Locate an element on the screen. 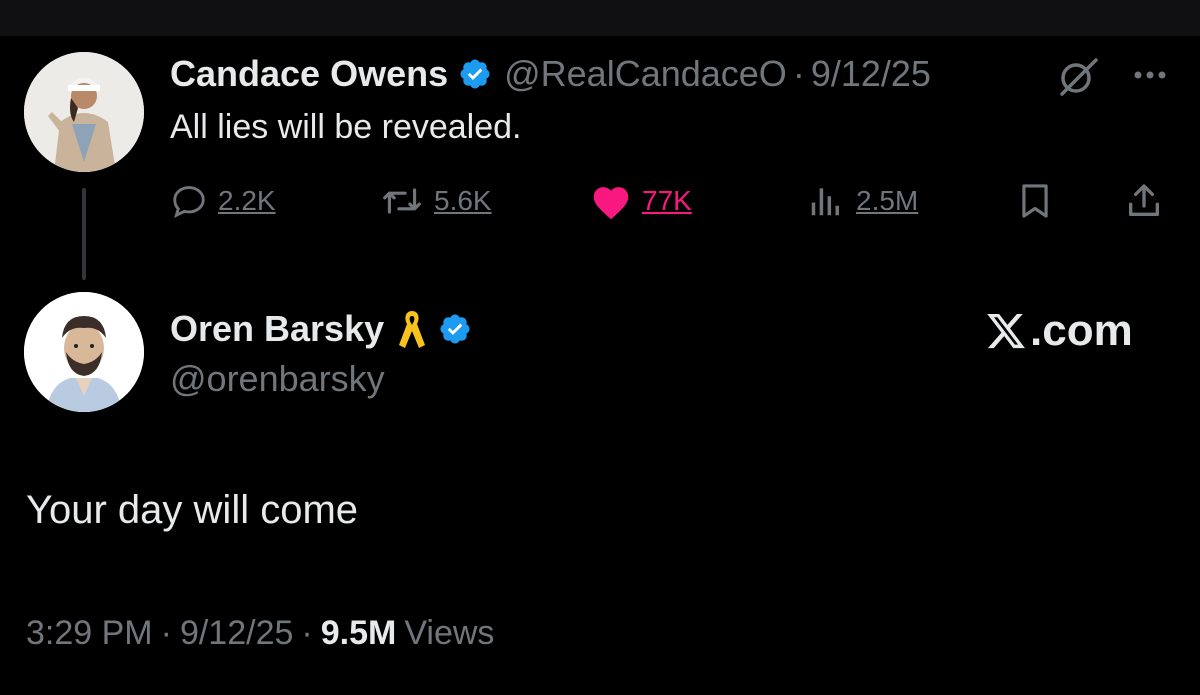  reply-views-label: Views is located at coordinates (449, 633).